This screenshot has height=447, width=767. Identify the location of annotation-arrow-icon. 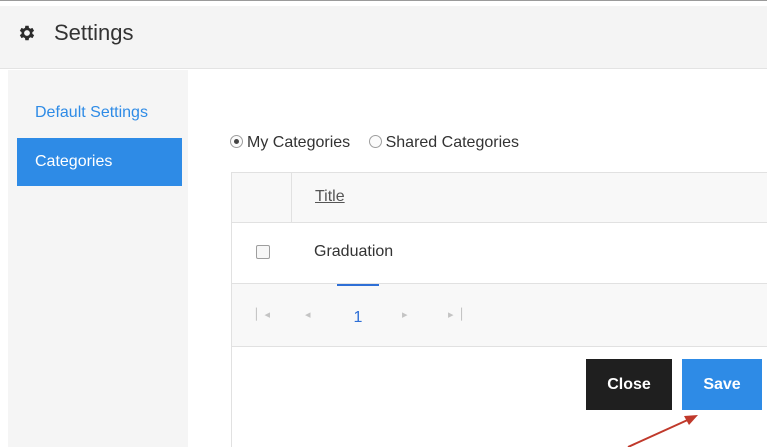
(662, 431).